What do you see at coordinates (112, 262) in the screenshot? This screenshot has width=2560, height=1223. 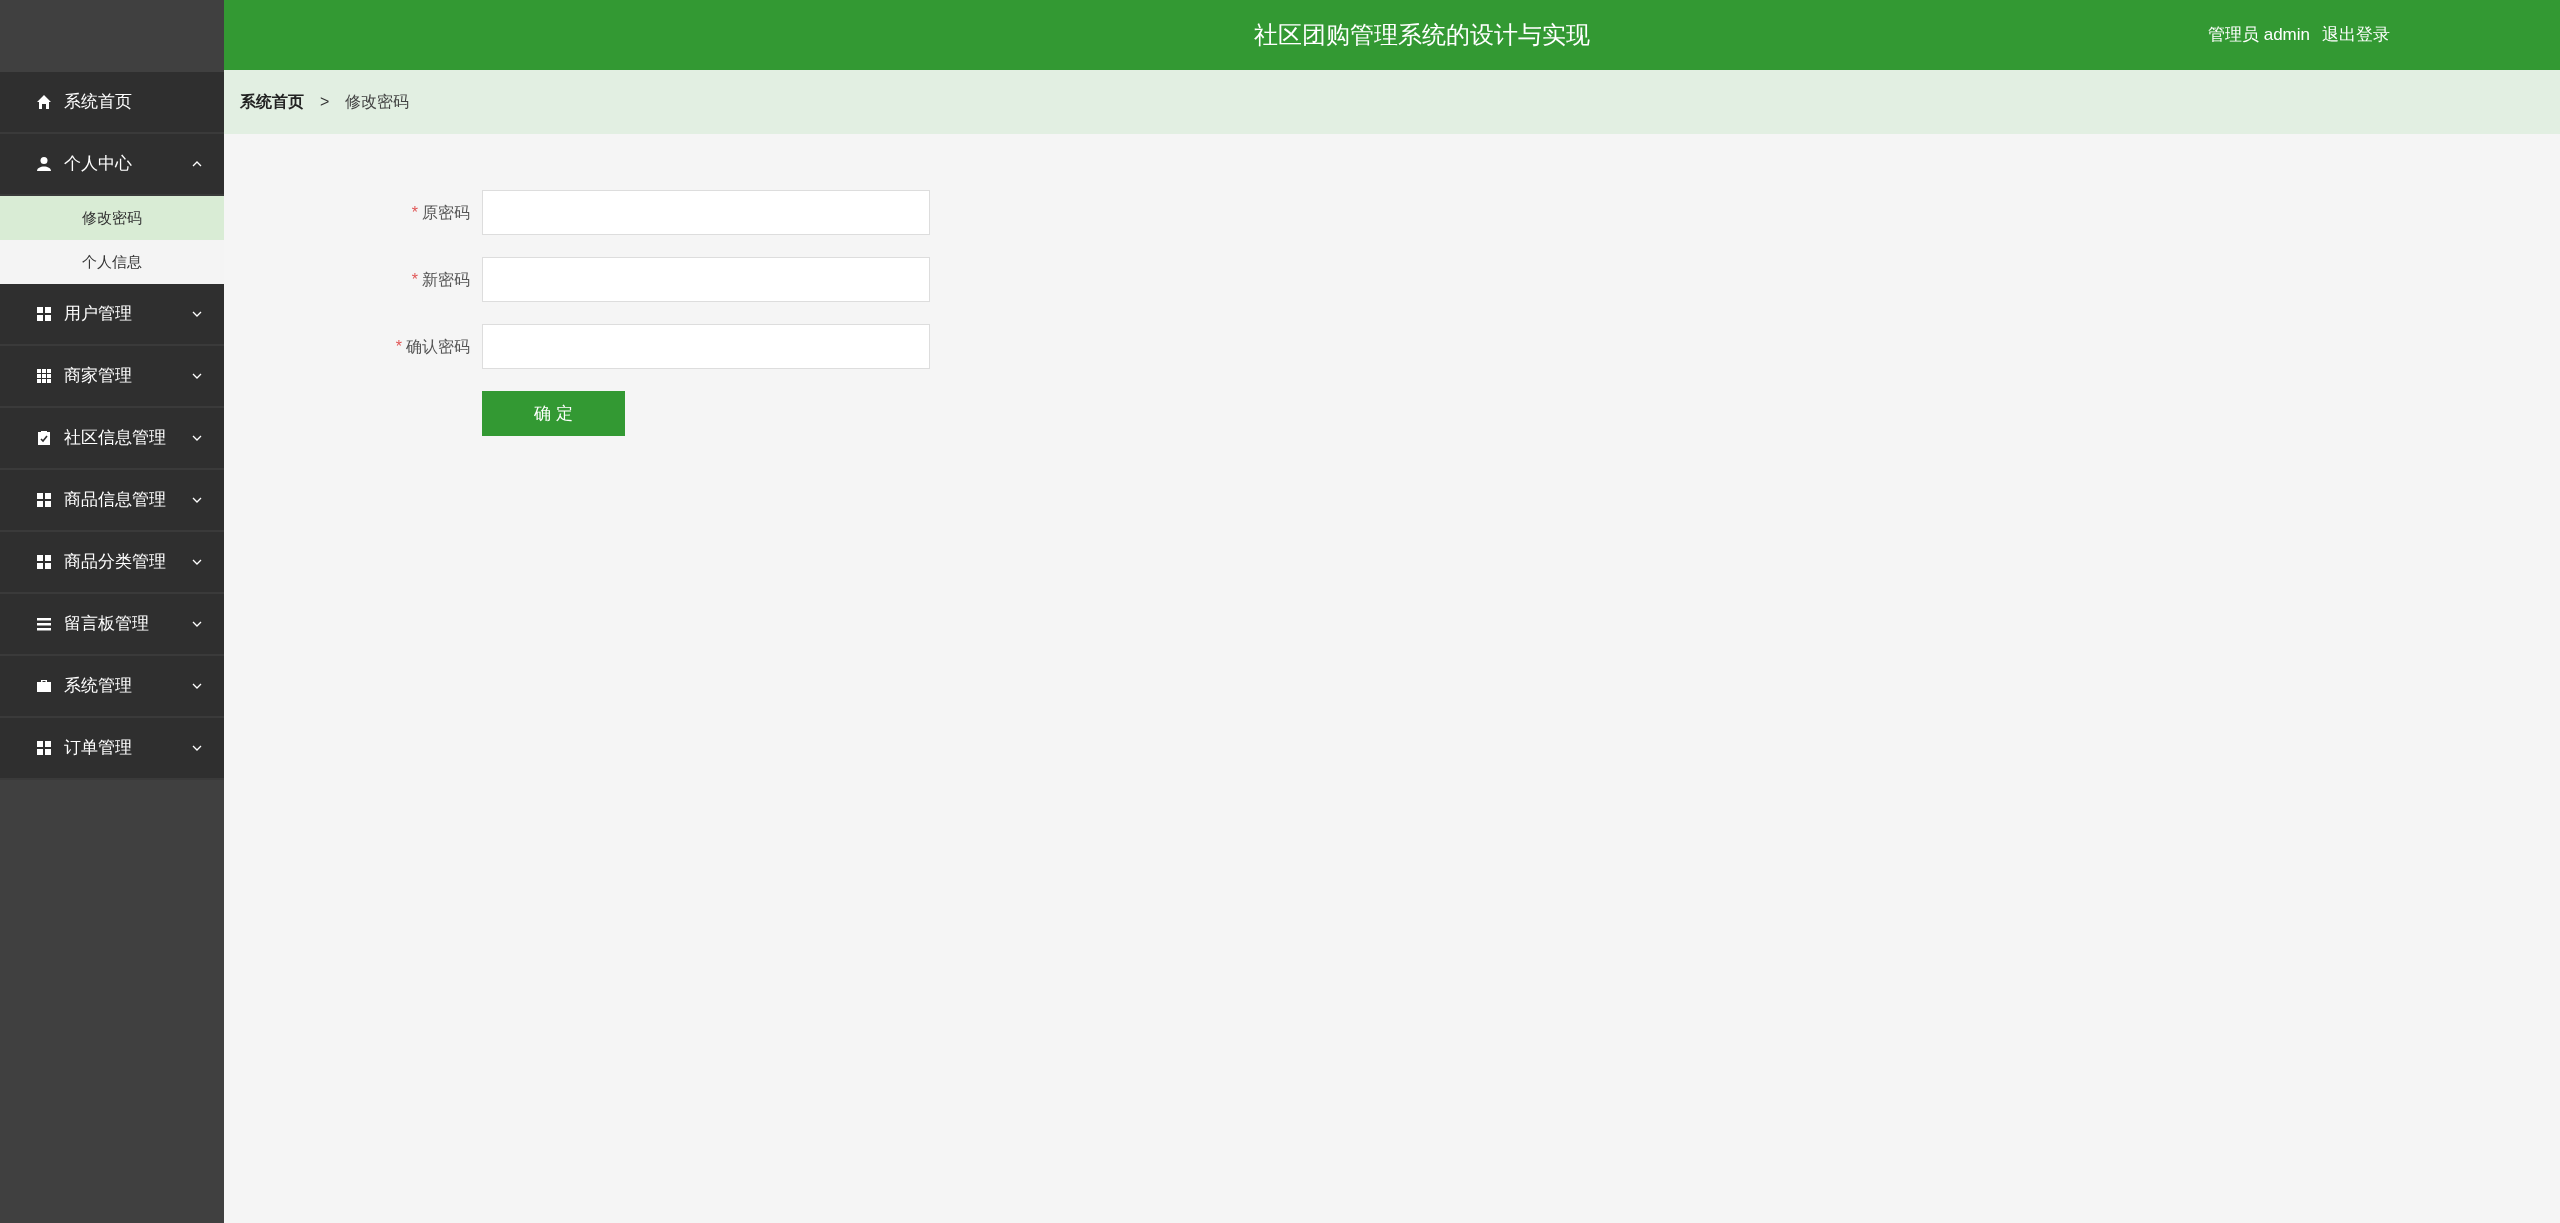 I see `submenu-item: 个人信息` at bounding box center [112, 262].